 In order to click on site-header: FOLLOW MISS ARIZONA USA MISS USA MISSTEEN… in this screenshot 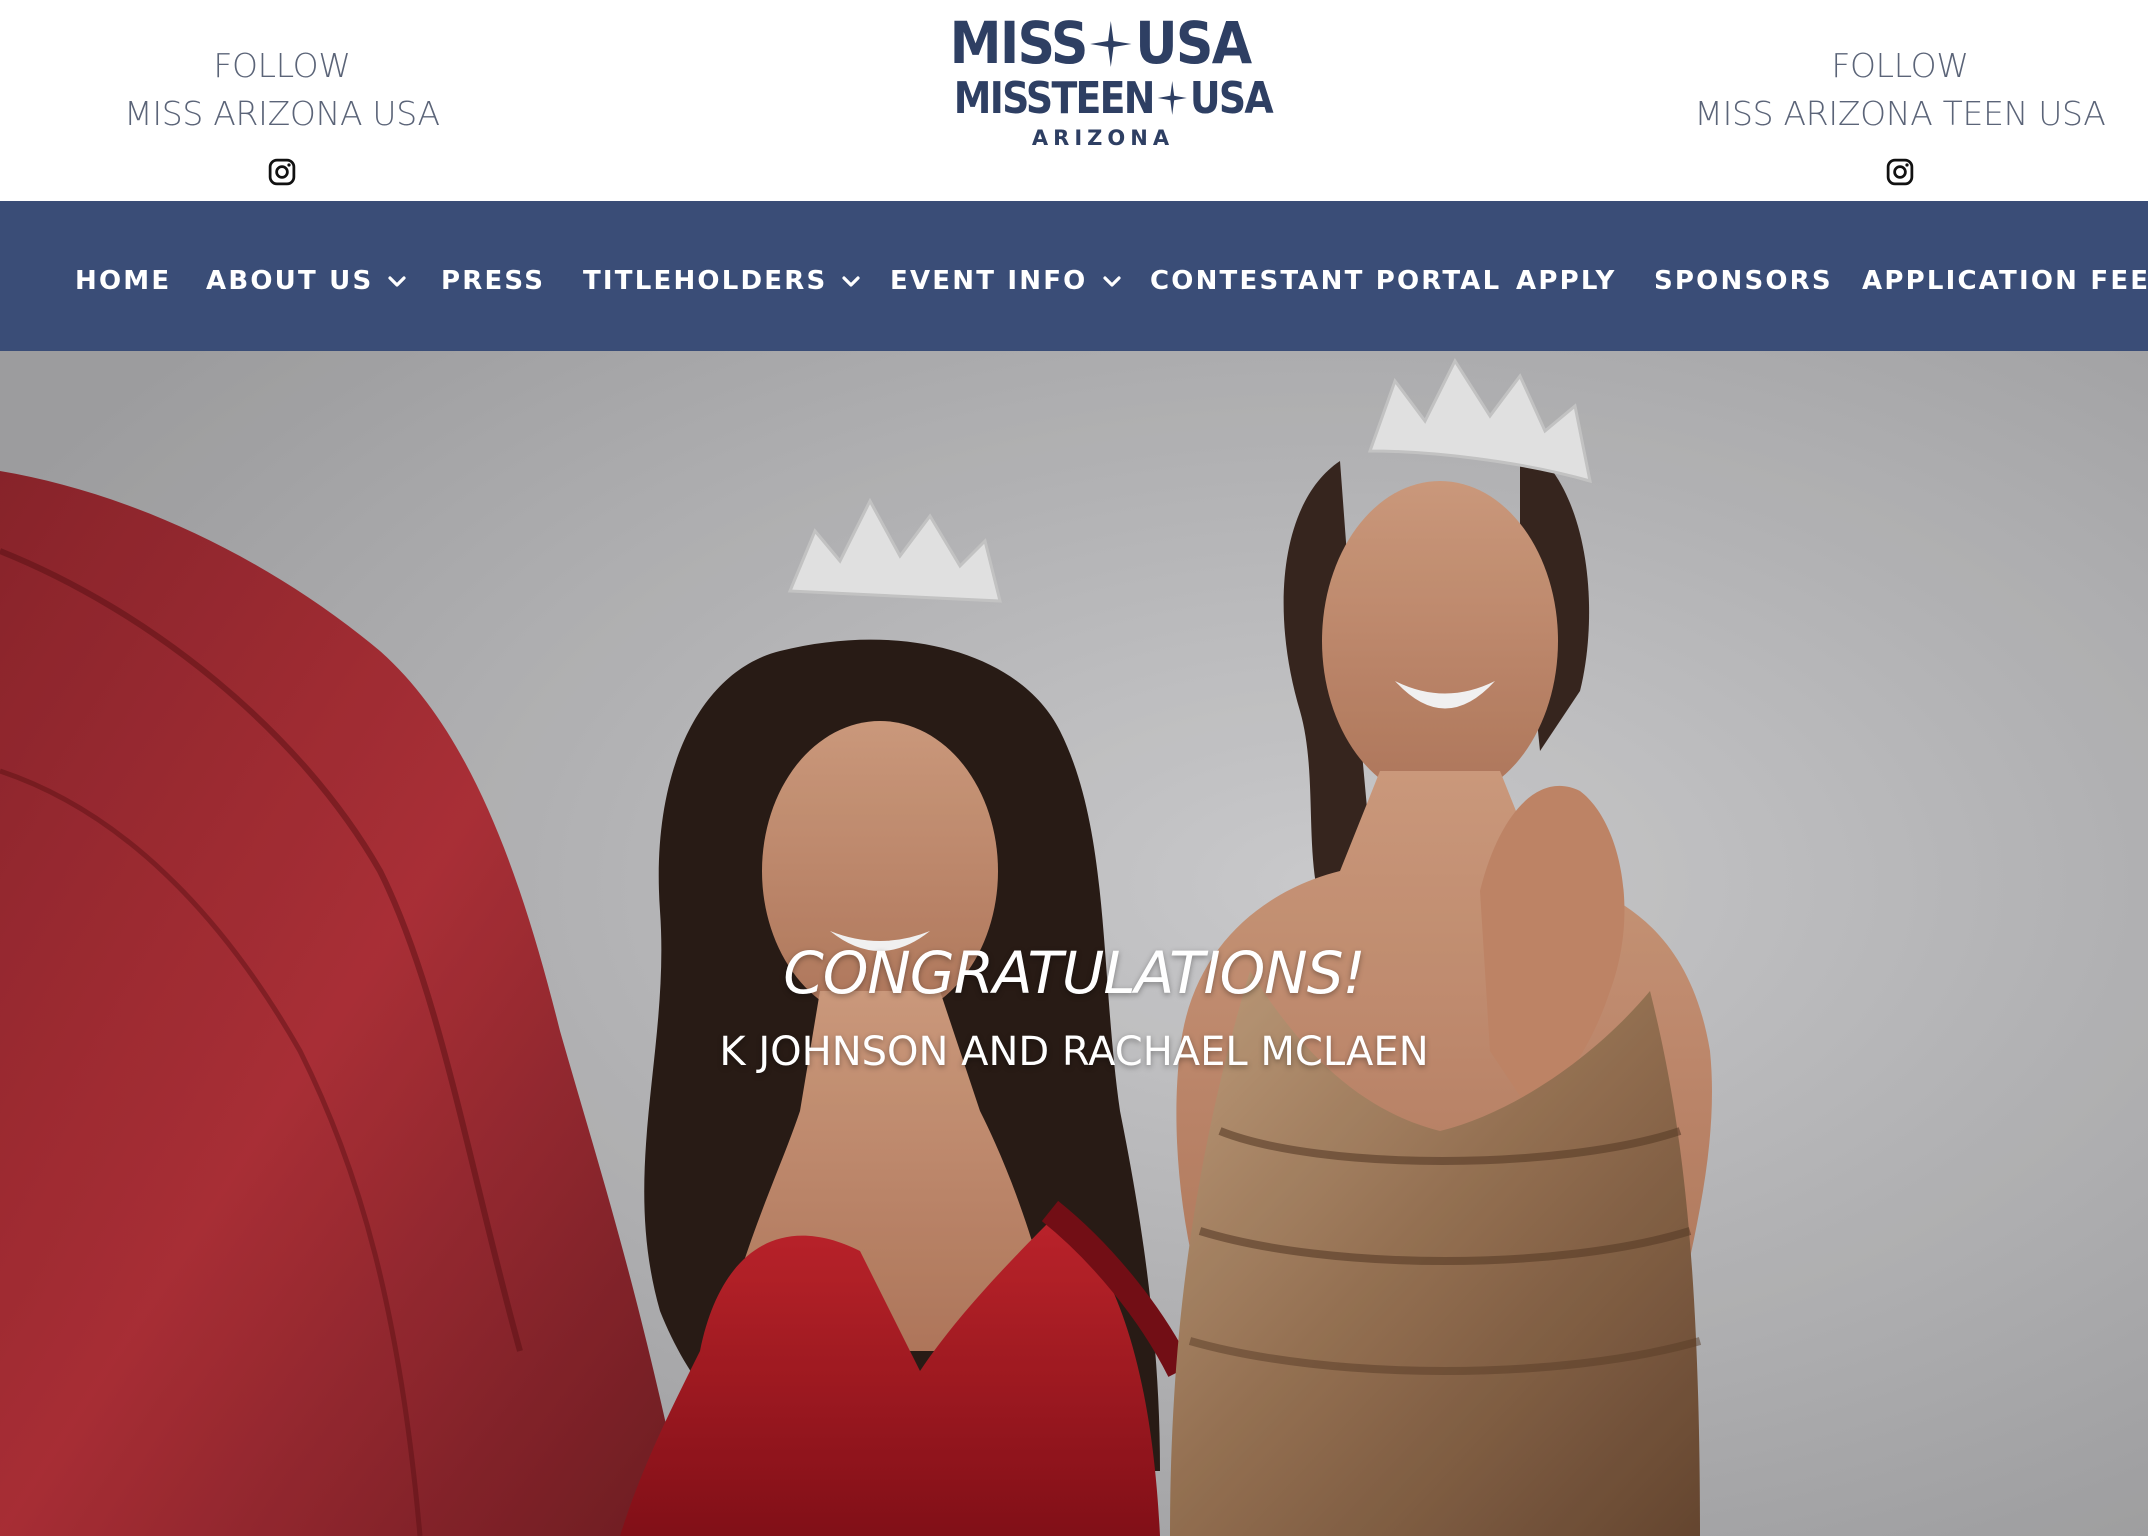, I will do `click(1074, 100)`.